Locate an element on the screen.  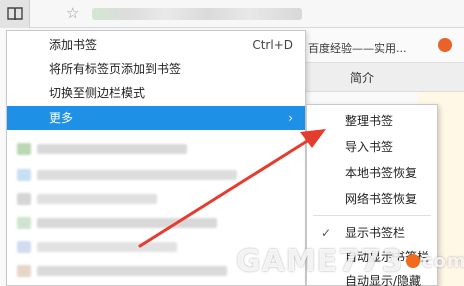
watermark-text: GAME773 is located at coordinates (320, 261).